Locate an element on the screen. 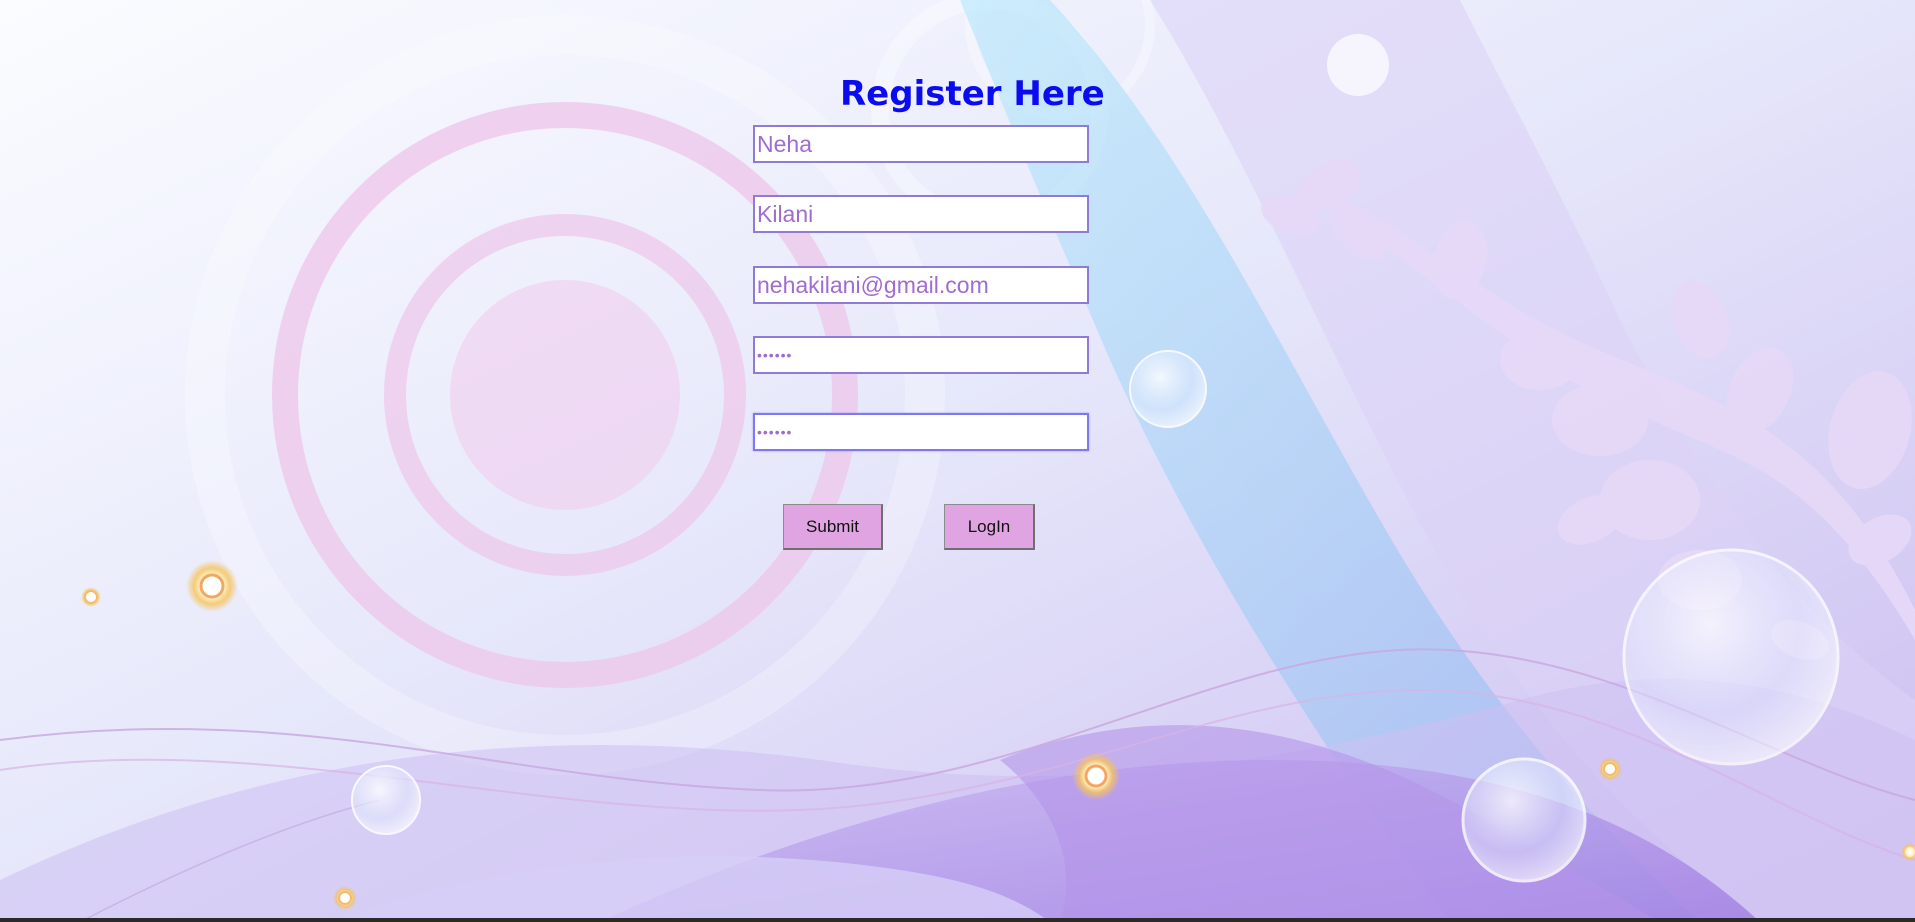  first-name-field is located at coordinates (921, 144).